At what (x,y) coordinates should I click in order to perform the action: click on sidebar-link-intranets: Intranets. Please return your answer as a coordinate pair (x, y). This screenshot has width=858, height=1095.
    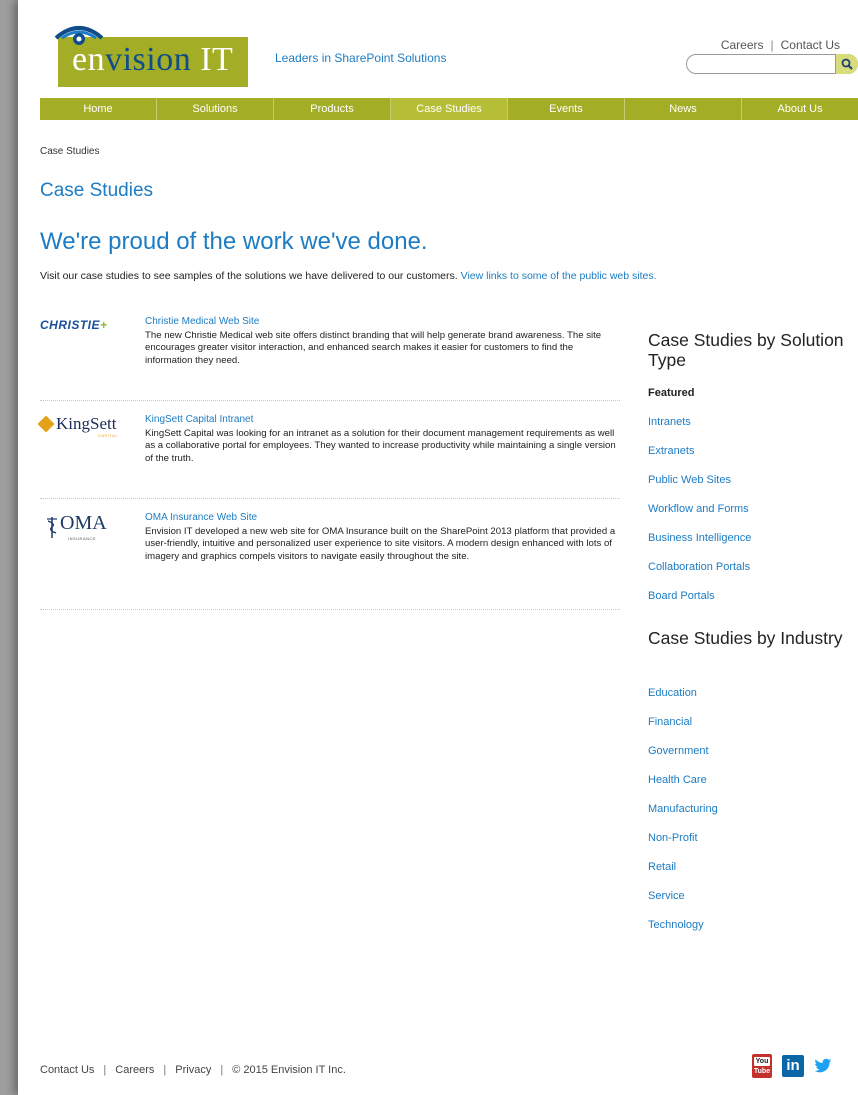
    Looking at the image, I should click on (669, 422).